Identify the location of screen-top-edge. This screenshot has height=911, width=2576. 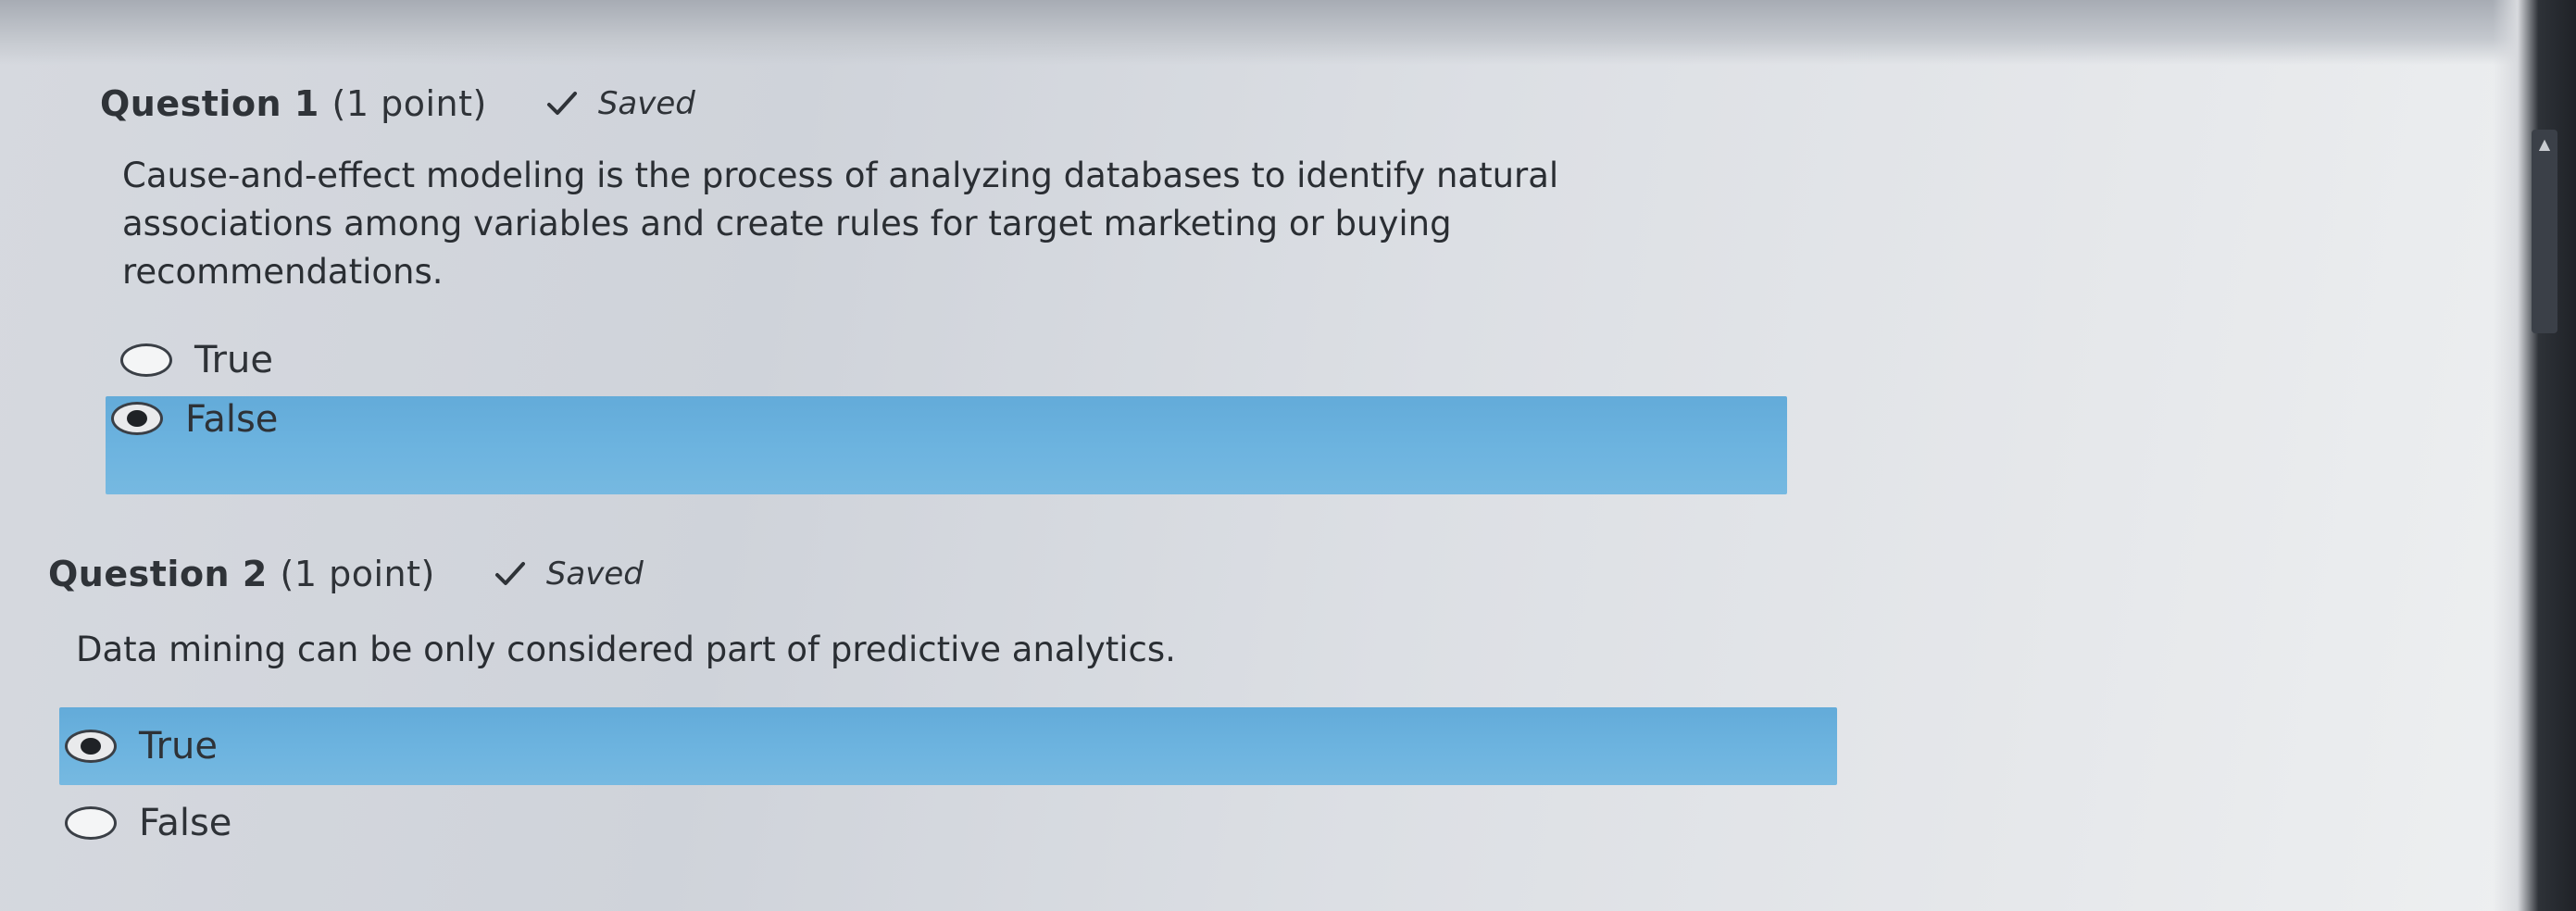
(1288, 32).